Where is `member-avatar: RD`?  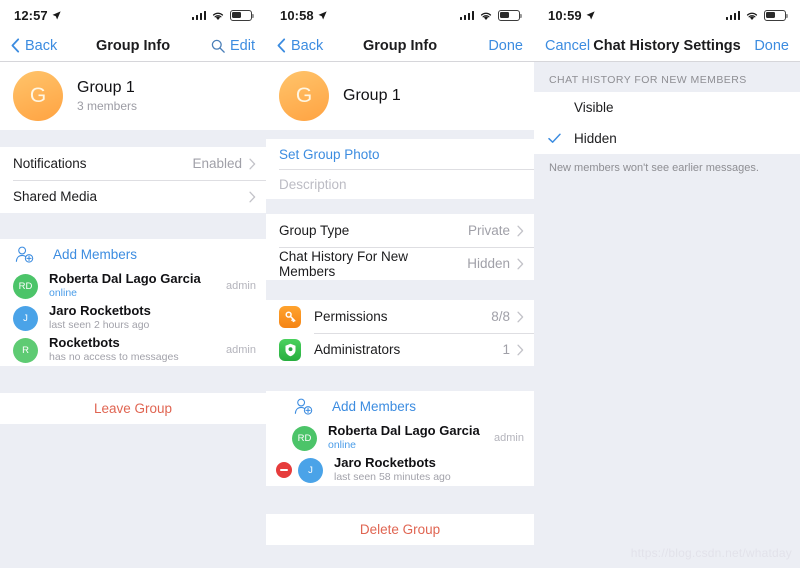
member-avatar: RD is located at coordinates (304, 438).